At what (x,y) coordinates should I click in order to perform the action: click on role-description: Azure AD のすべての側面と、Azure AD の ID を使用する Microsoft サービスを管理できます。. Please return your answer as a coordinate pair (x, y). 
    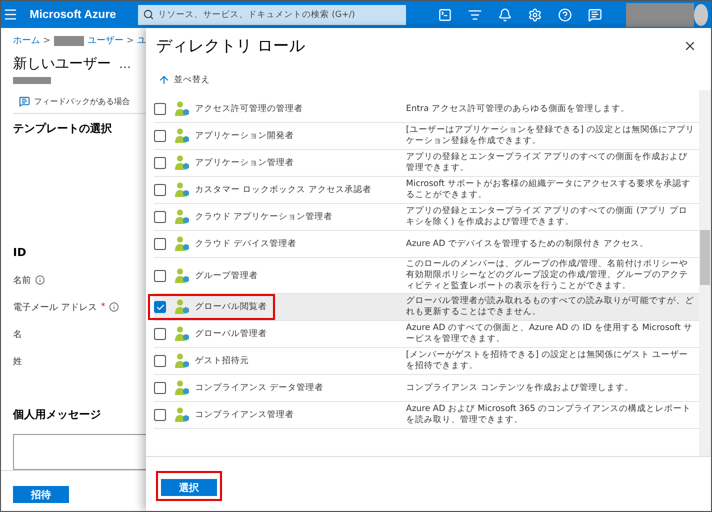
    Looking at the image, I should click on (550, 334).